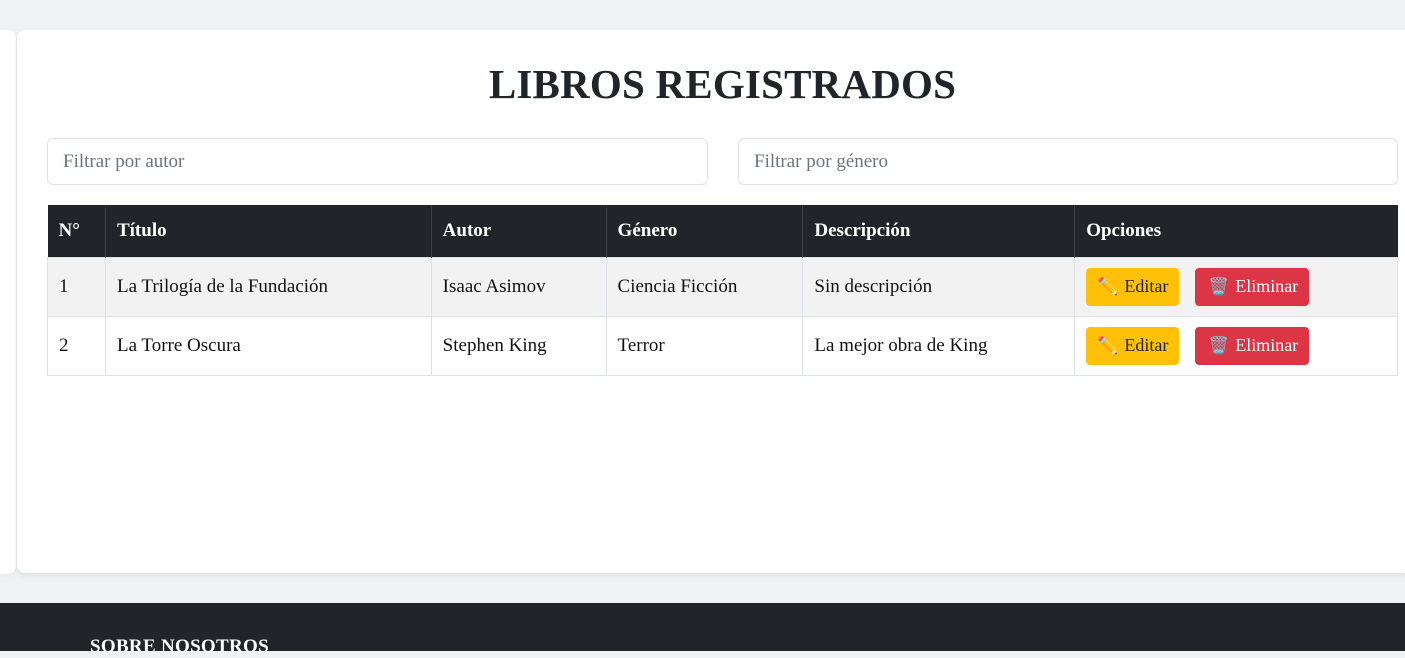 This screenshot has height=658, width=1405. I want to click on cell-number: 2, so click(76, 345).